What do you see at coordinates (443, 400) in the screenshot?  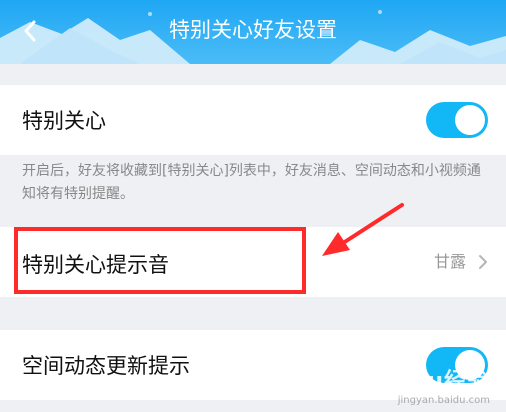 I see `watermark-url: jingyan.baidu.com` at bounding box center [443, 400].